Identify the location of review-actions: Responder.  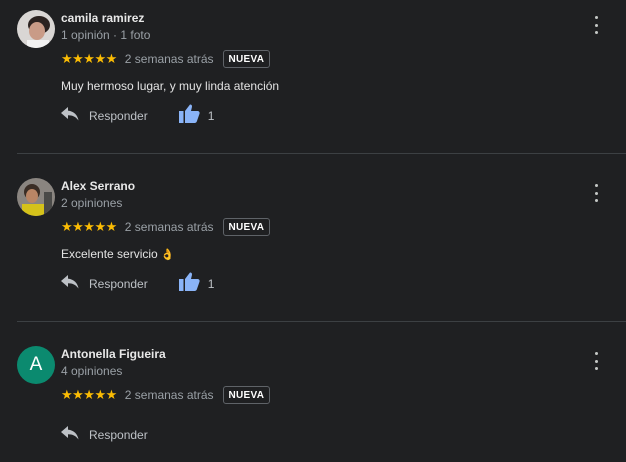
(104, 435).